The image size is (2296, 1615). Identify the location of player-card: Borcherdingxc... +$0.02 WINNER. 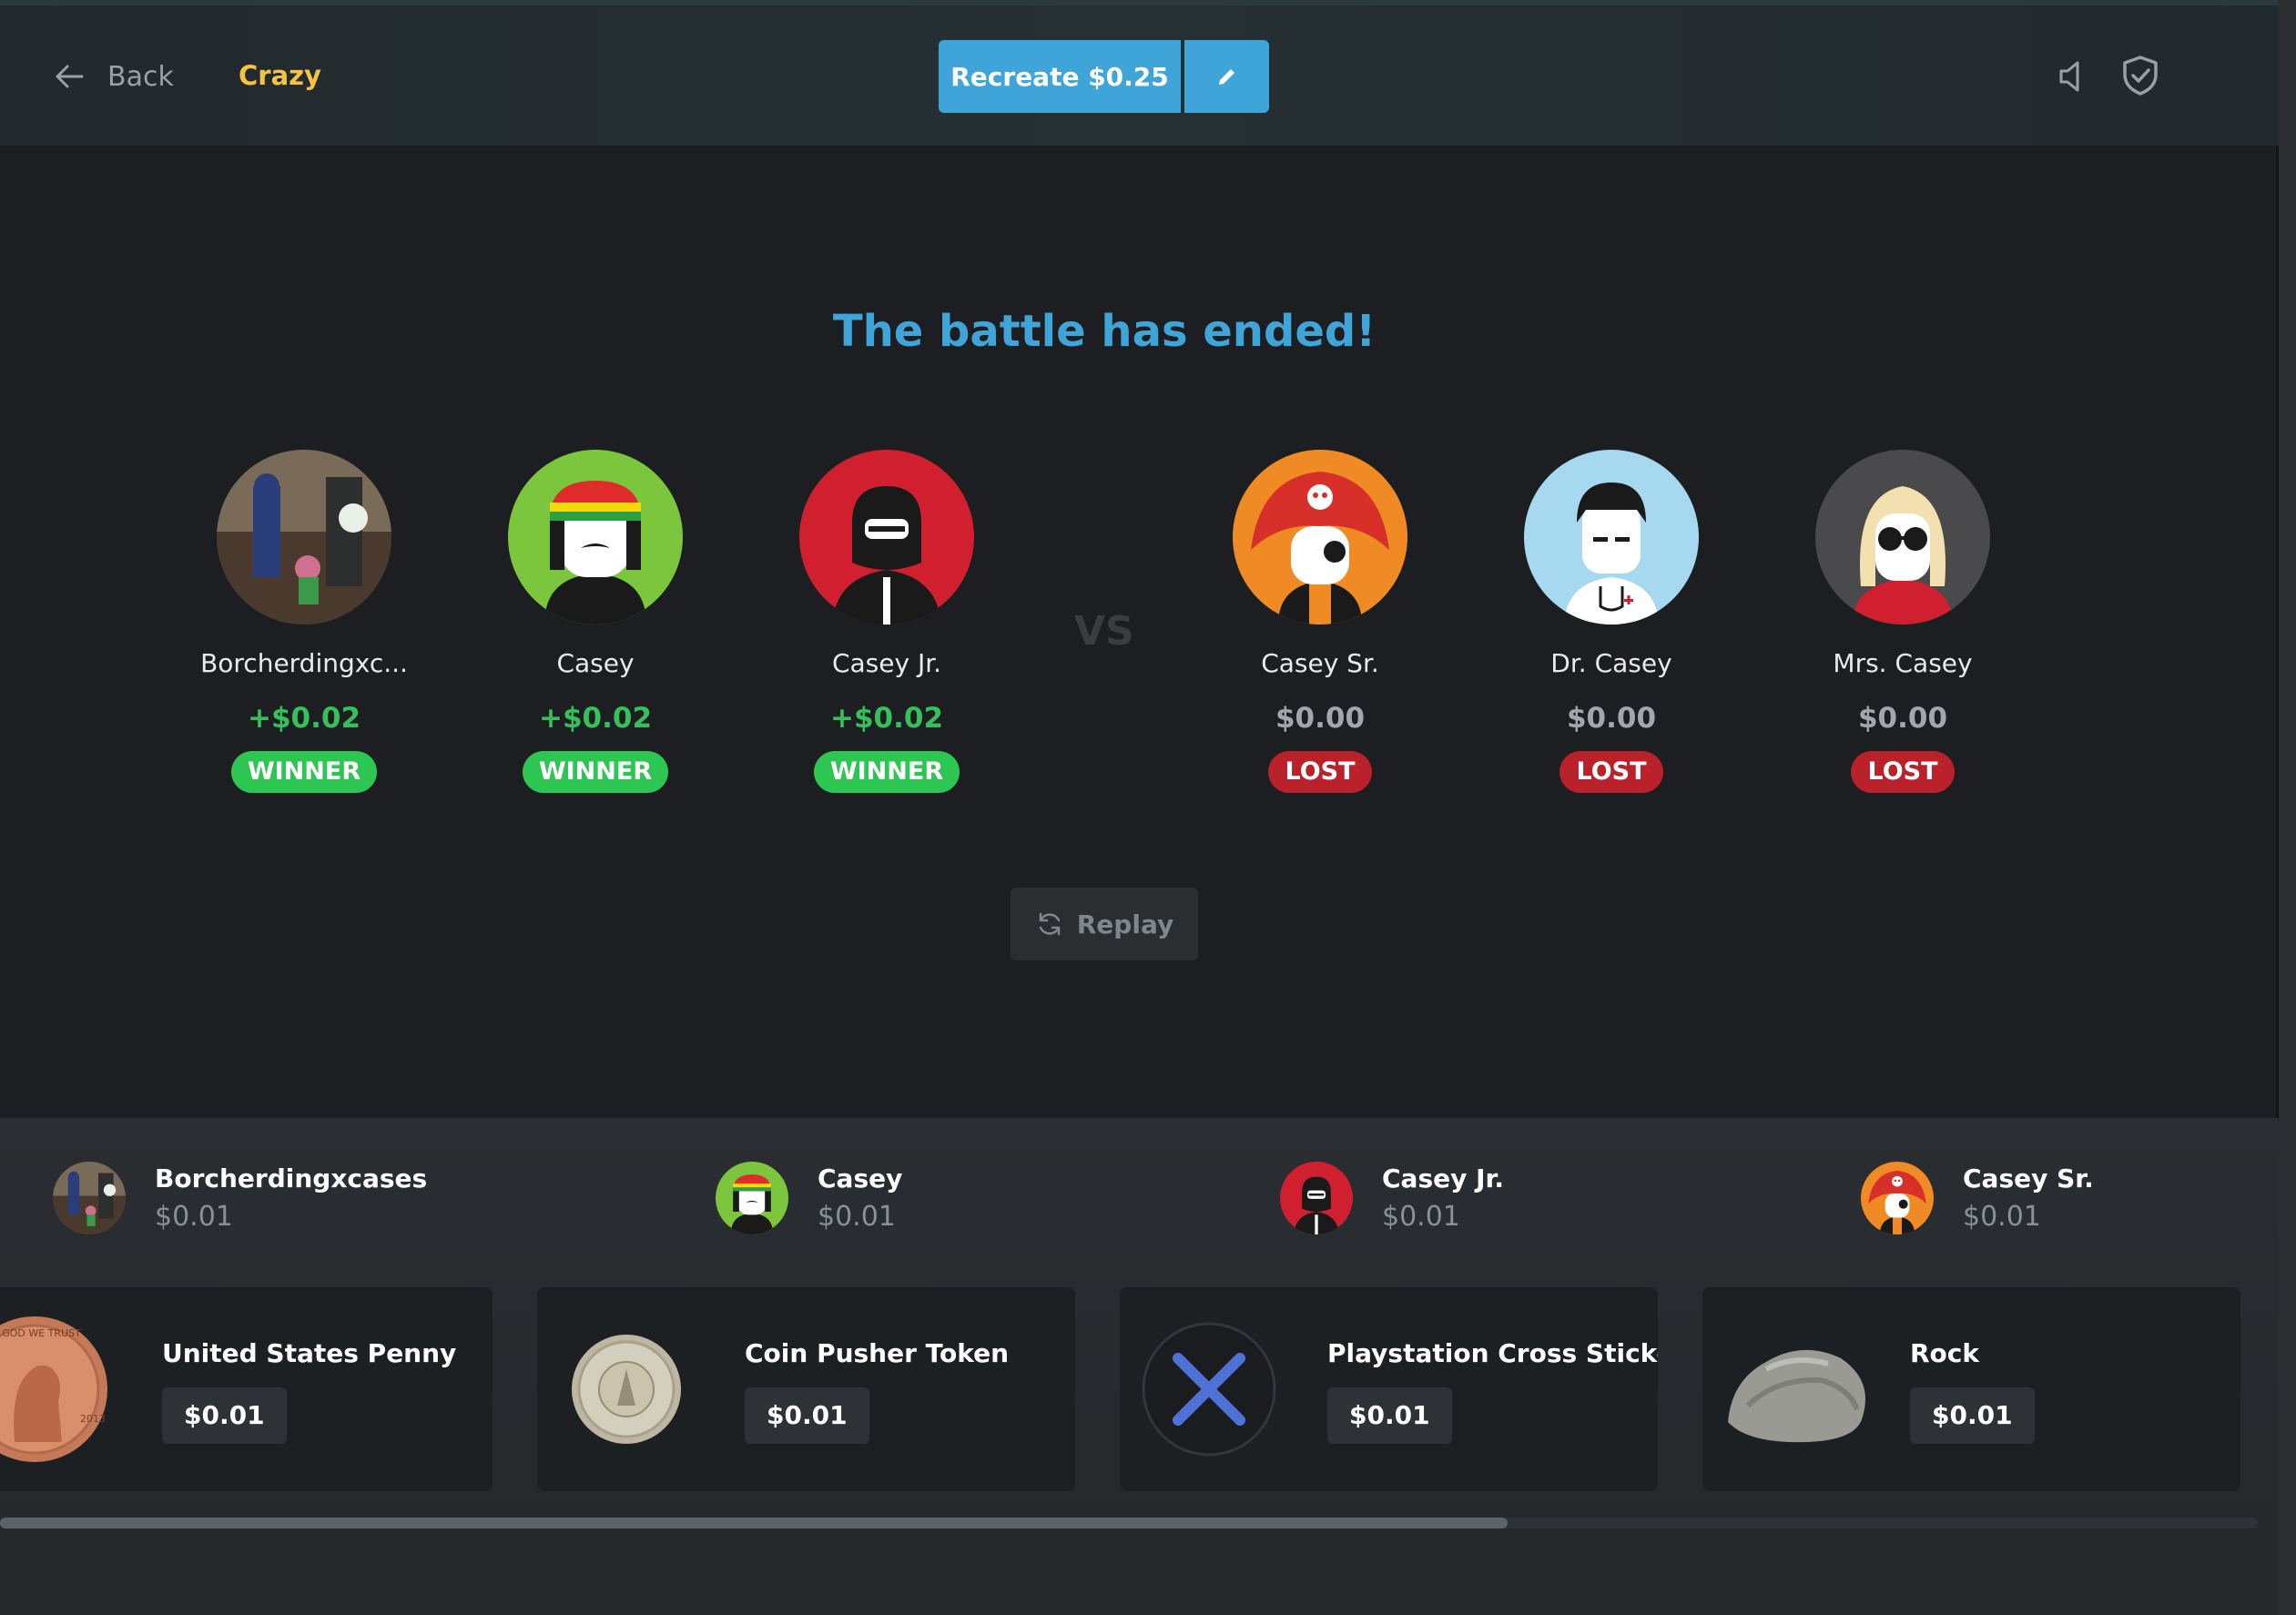
(304, 621).